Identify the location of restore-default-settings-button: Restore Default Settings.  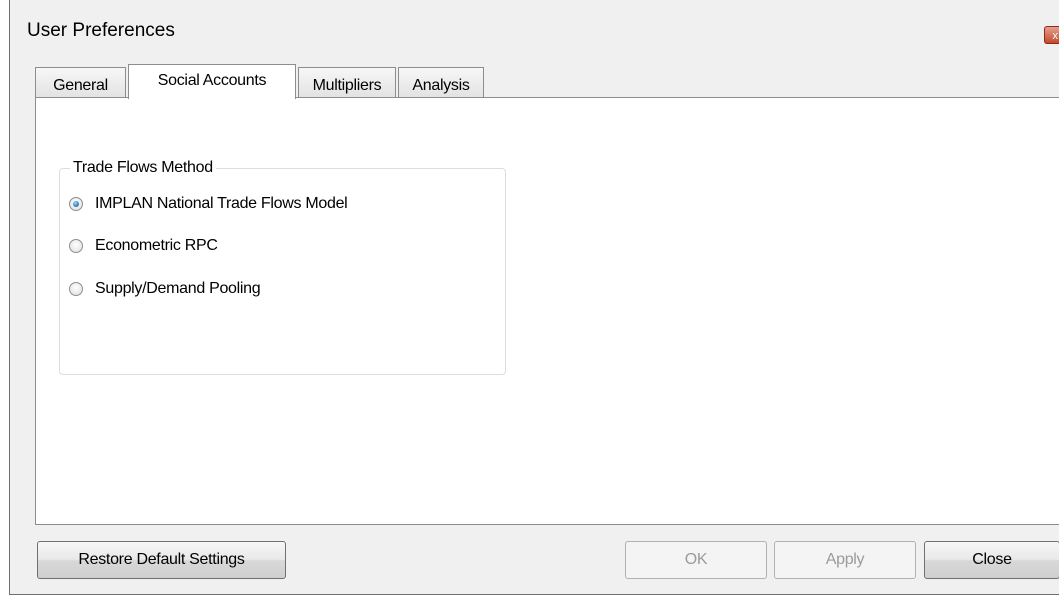
(161, 560).